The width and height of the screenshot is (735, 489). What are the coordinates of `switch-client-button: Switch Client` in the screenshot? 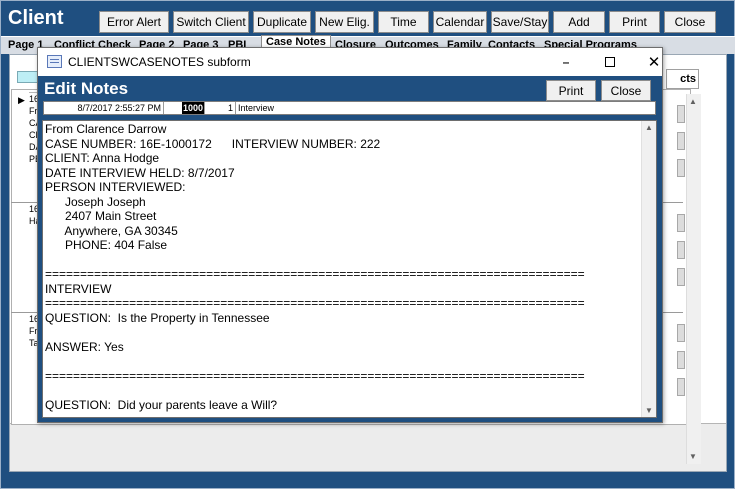 It's located at (211, 22).